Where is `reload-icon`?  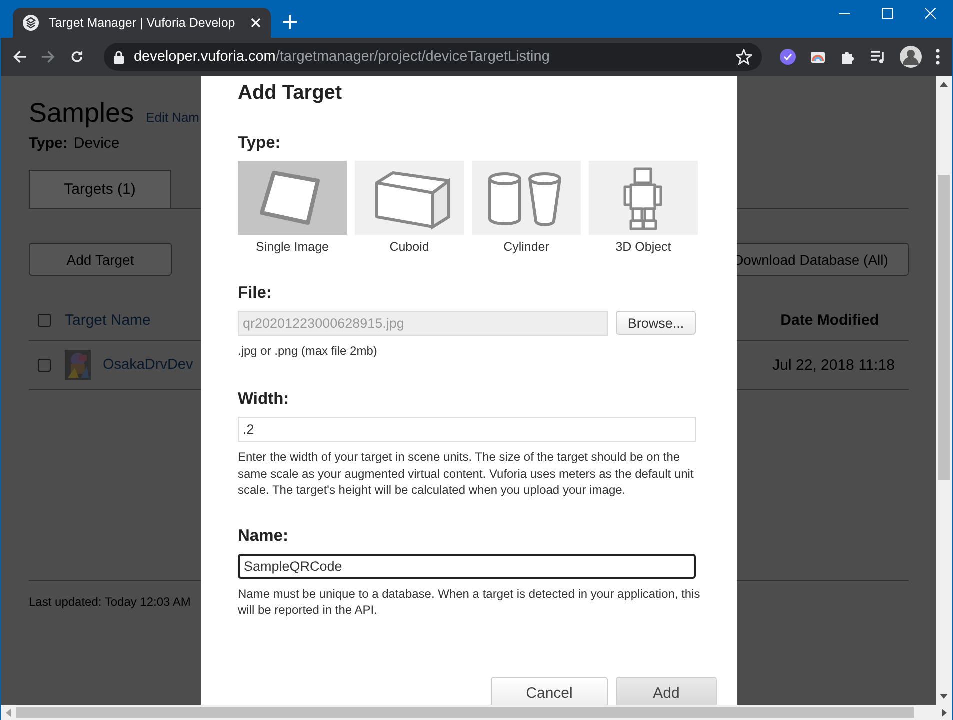
reload-icon is located at coordinates (77, 57).